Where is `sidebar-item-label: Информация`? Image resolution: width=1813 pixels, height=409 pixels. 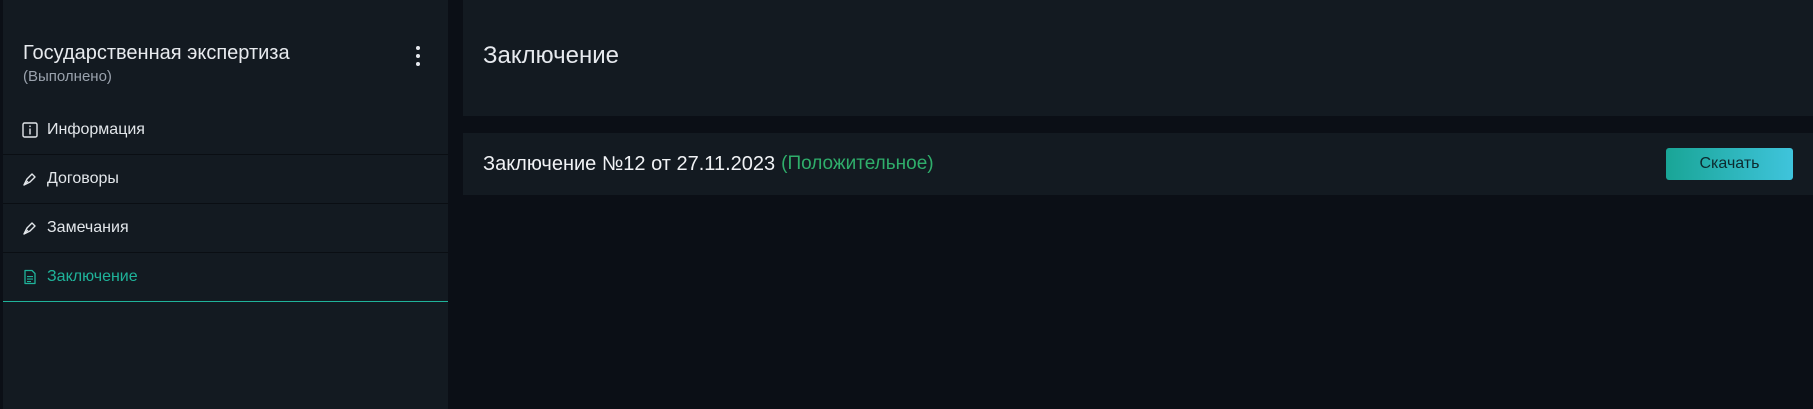
sidebar-item-label: Информация is located at coordinates (96, 129).